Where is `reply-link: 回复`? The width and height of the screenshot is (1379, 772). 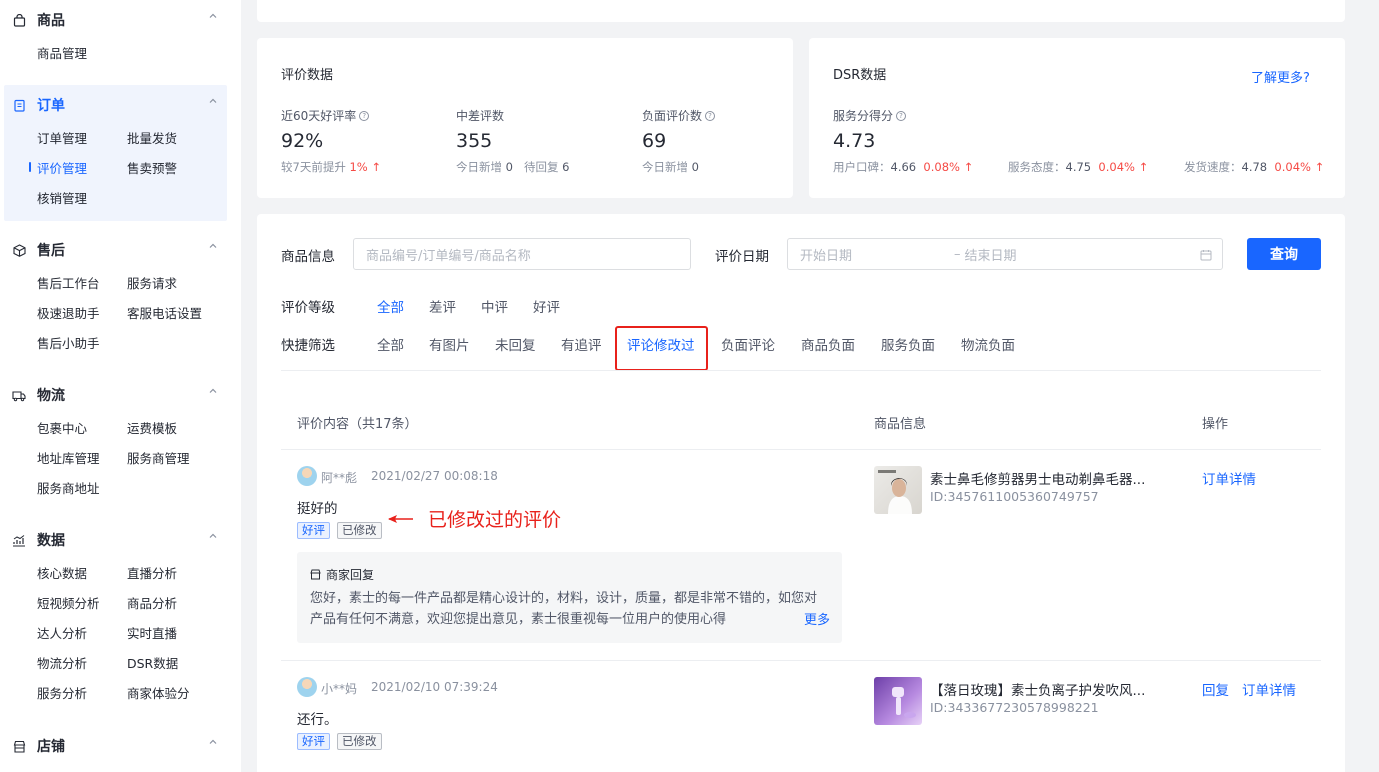 reply-link: 回复 is located at coordinates (1215, 689).